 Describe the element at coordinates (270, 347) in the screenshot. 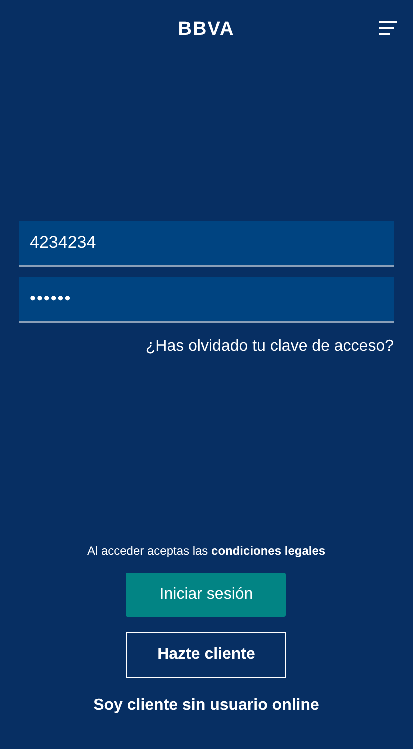

I see `forgot-password-link: ¿Has olvidado tu clave de acceso?` at that location.